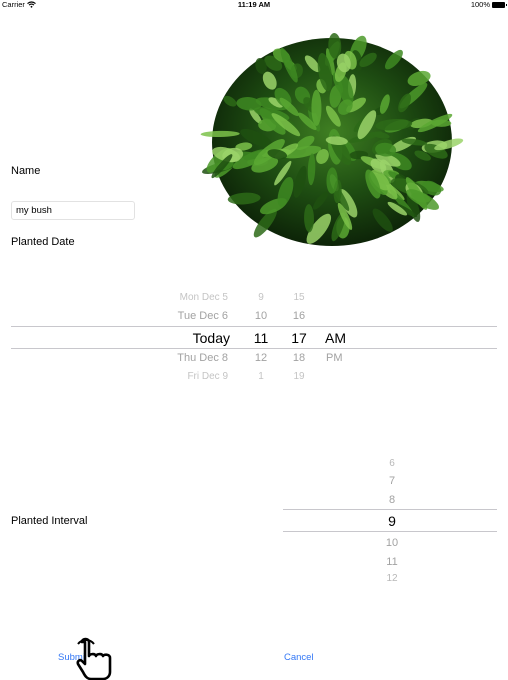  What do you see at coordinates (261, 316) in the screenshot?
I see `hour-option: 10` at bounding box center [261, 316].